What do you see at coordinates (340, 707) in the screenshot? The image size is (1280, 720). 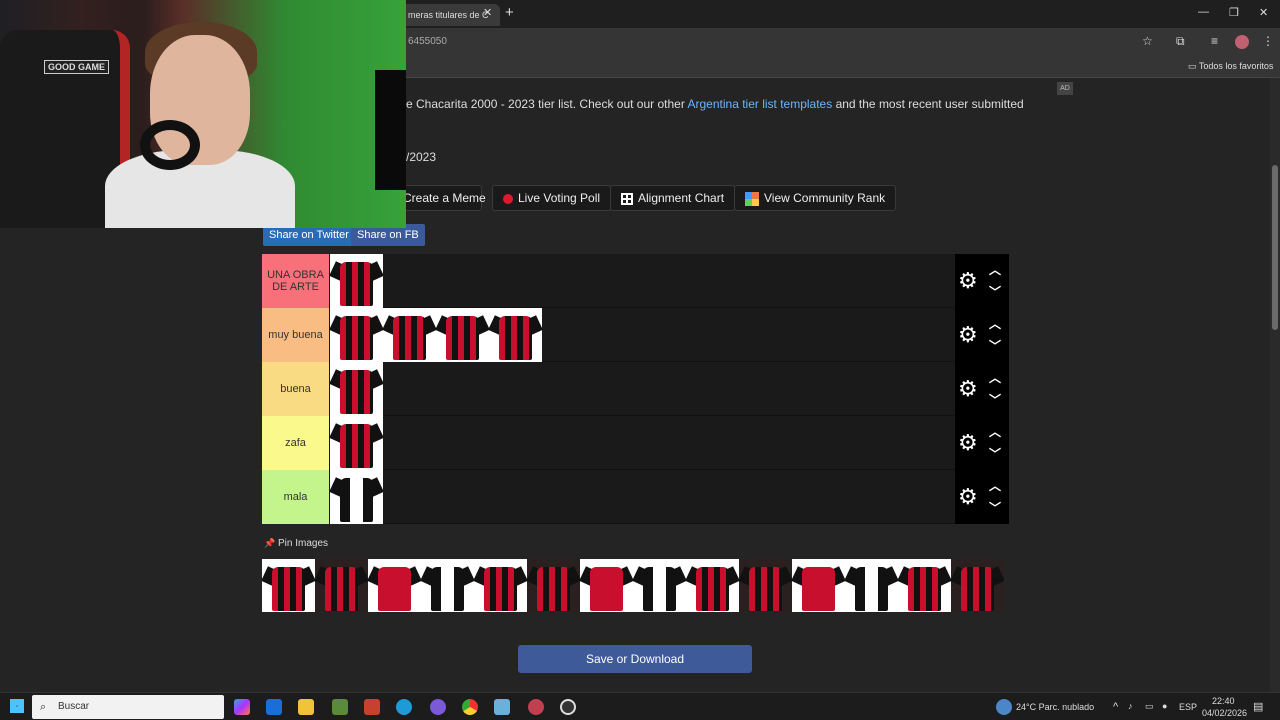 I see `minecraft-app-icon` at bounding box center [340, 707].